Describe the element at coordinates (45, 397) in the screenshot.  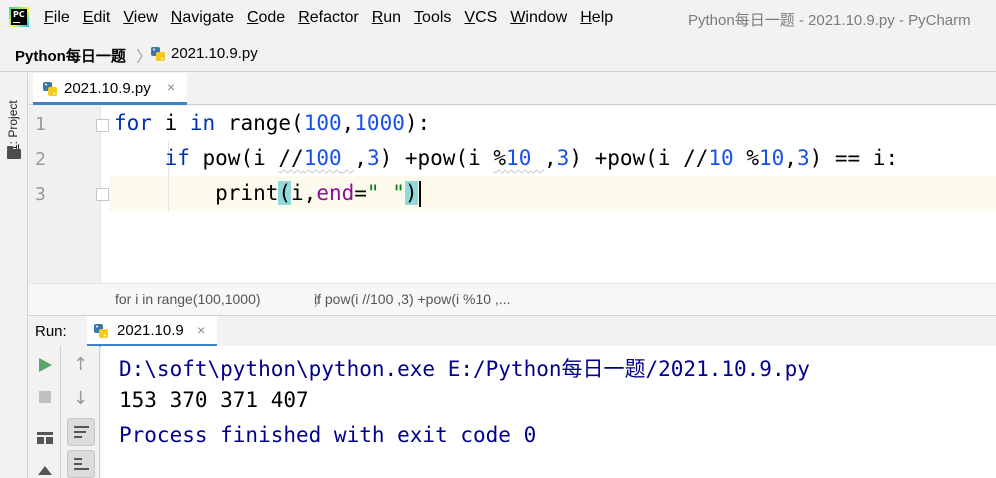
I see `stop-icon` at that location.